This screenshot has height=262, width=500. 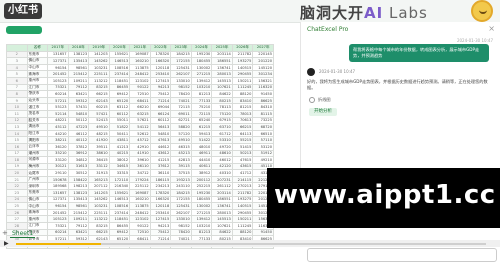 I want to click on table-cell: 50213, so click(x=242, y=153).